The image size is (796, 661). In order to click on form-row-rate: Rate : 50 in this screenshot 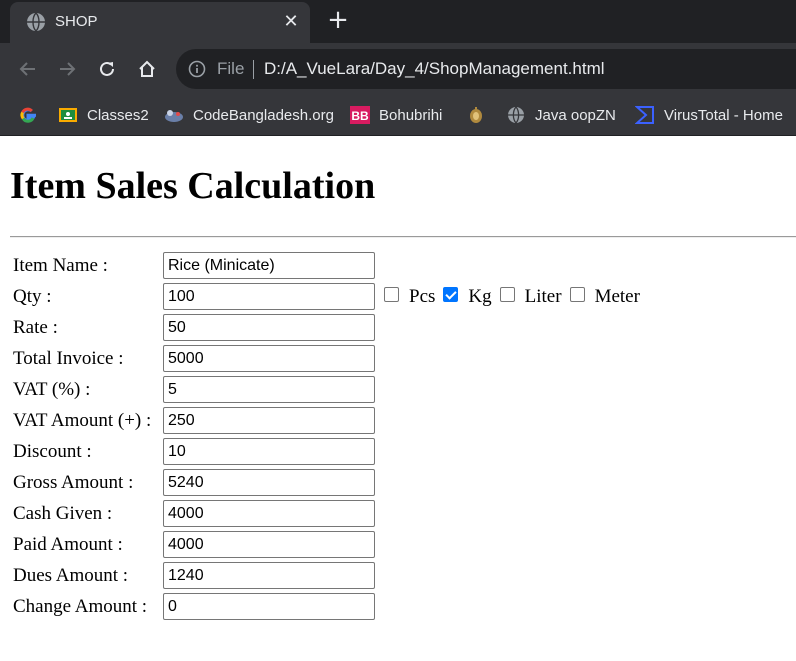, I will do `click(403, 327)`.